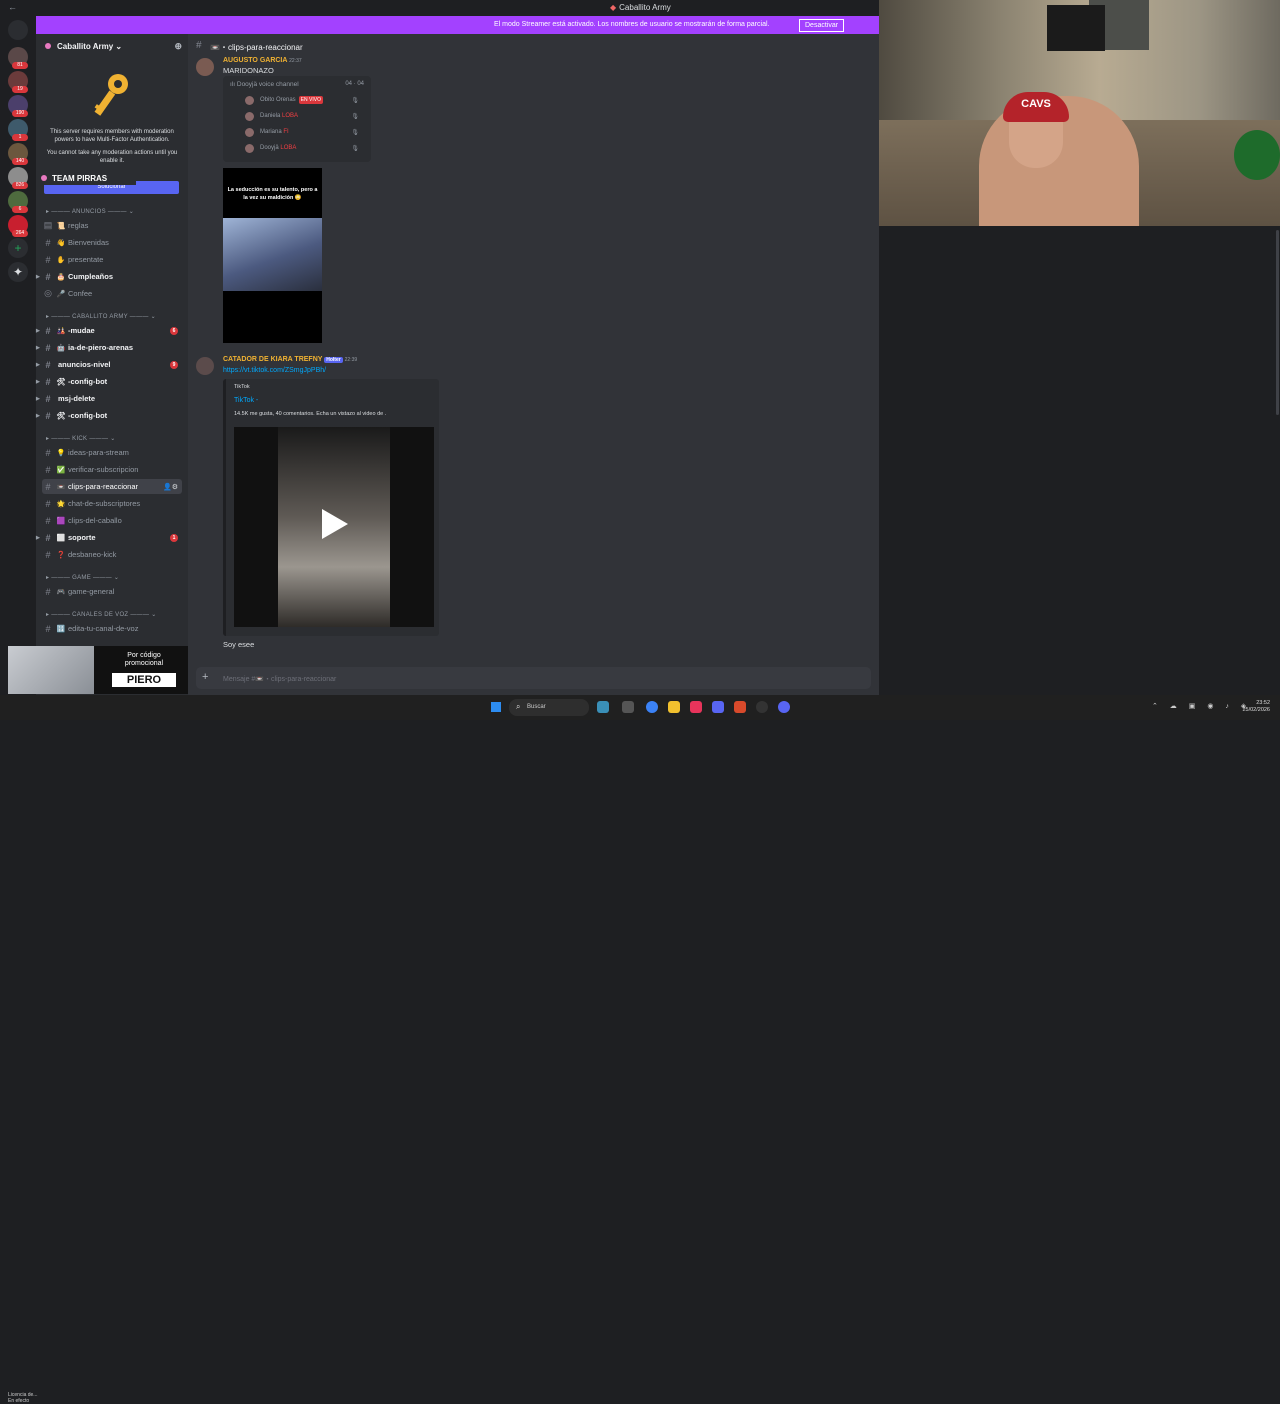 Image resolution: width=1280 pixels, height=1404 pixels. What do you see at coordinates (81, 438) in the screenshot?
I see `category-kick: ▸ ——— KICK ——— ⌄` at bounding box center [81, 438].